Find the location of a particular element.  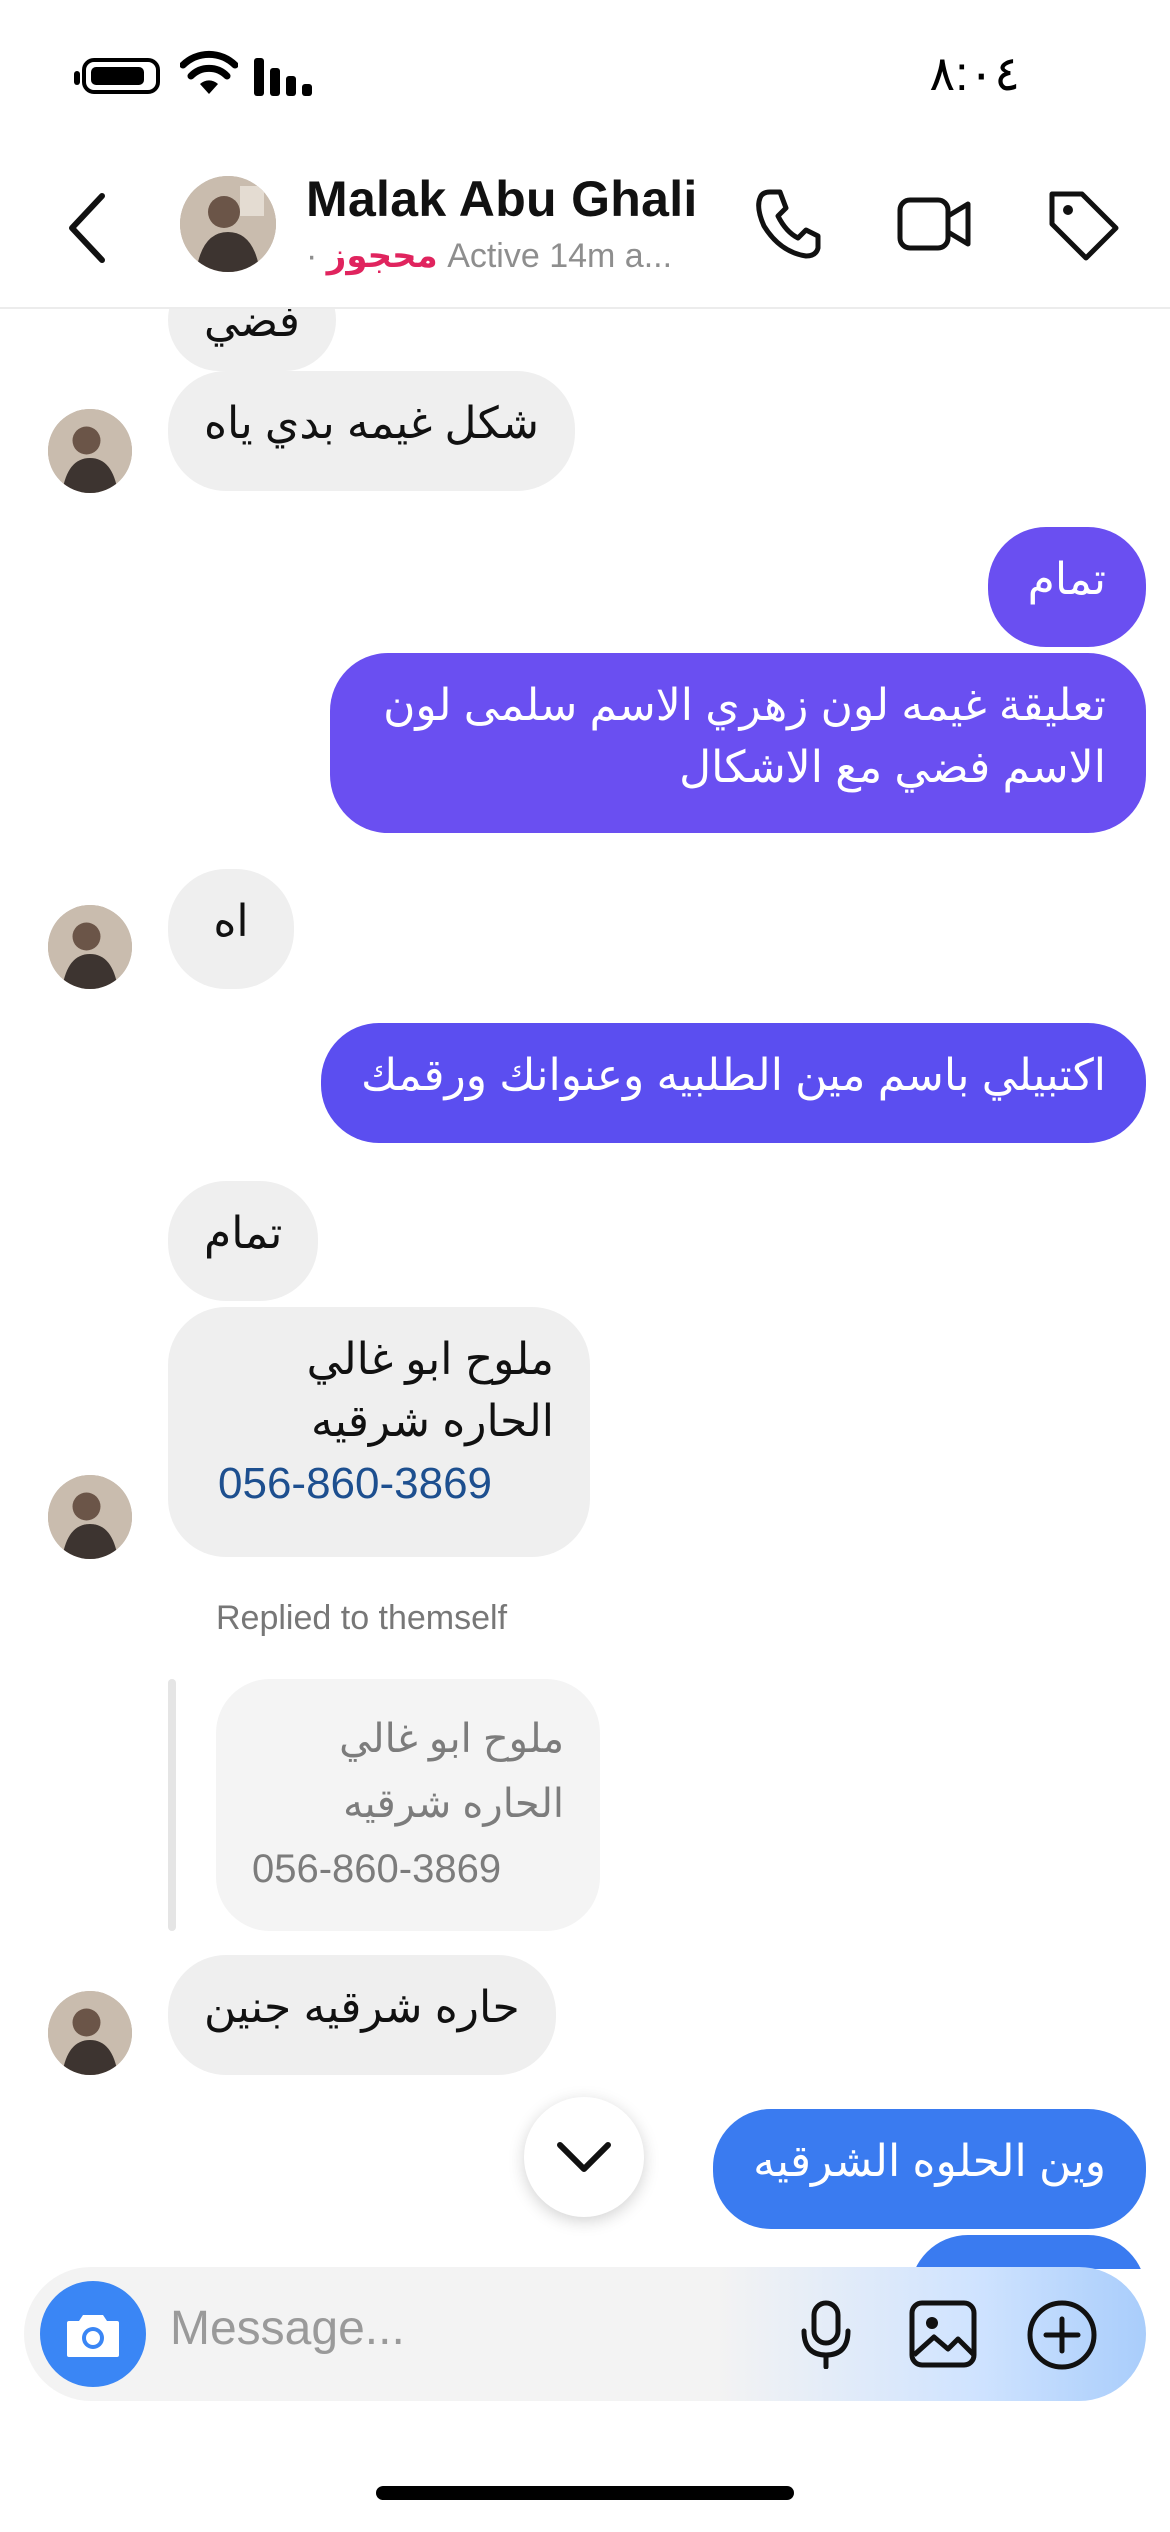

camera-icon is located at coordinates (93, 2336).